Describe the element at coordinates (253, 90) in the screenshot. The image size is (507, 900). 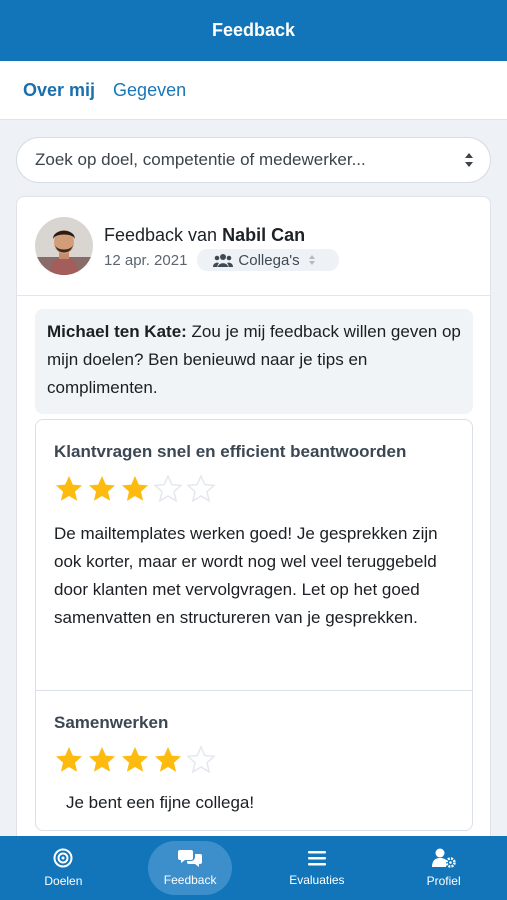
I see `tab-bar: Over mij Gegeven` at that location.